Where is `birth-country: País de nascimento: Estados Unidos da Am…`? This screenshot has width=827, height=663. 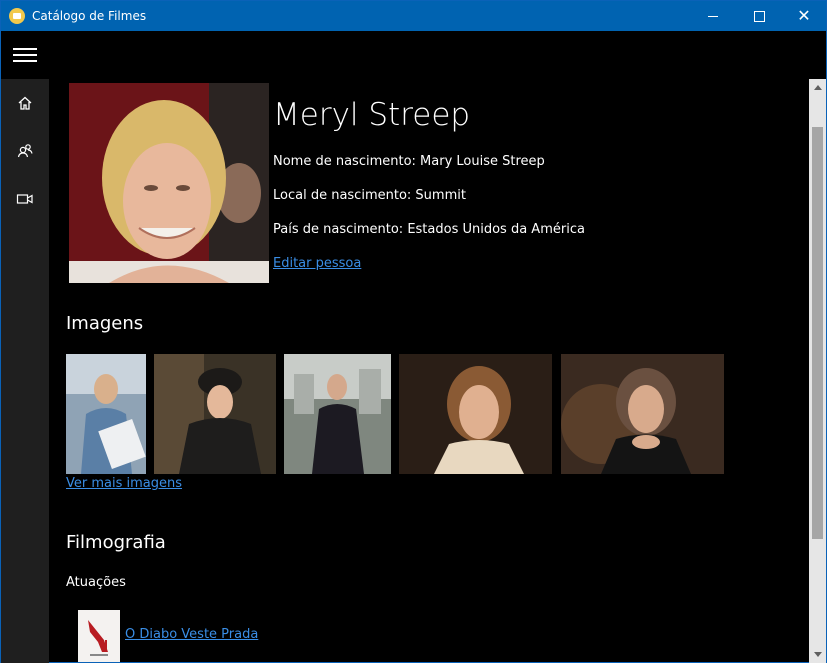
birth-country: País de nascimento: Estados Unidos da Am… is located at coordinates (429, 229).